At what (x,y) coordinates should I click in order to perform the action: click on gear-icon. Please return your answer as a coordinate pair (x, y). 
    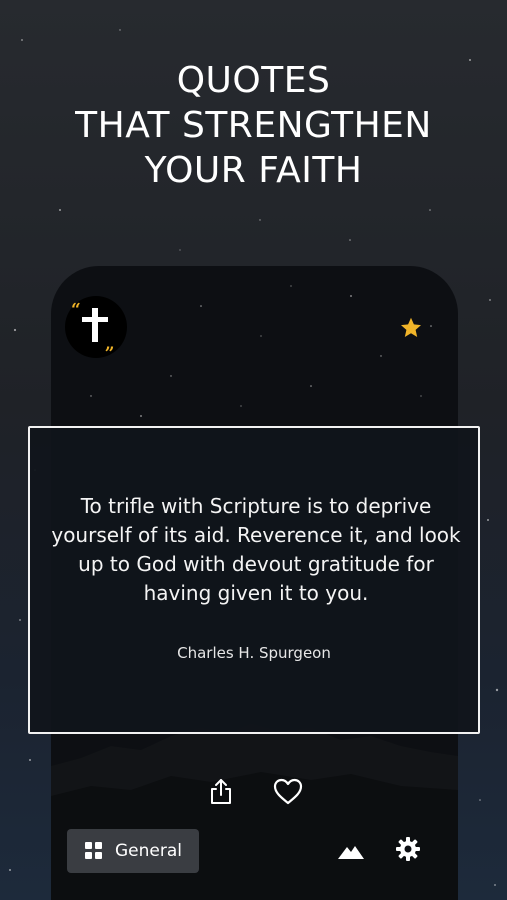
    Looking at the image, I should click on (408, 849).